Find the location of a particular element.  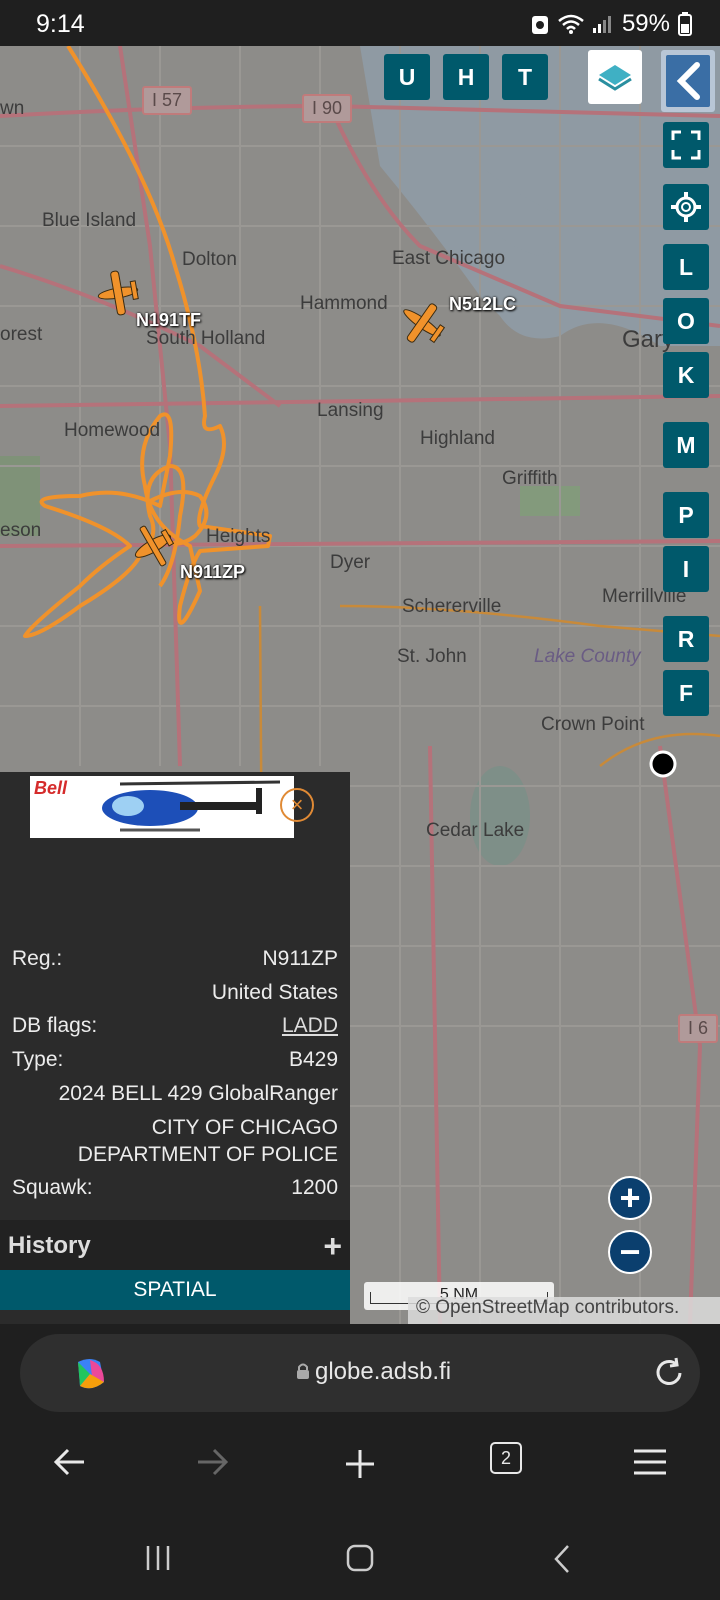

reg-label: Reg.: is located at coordinates (37, 958).